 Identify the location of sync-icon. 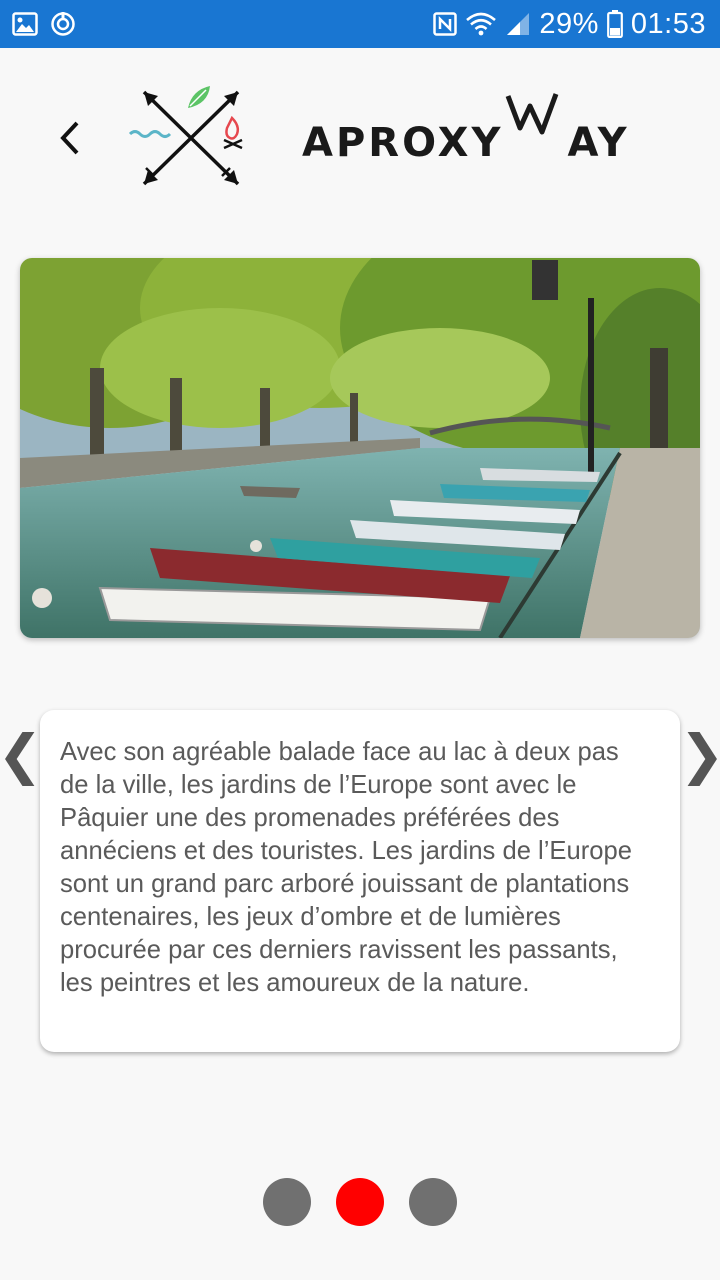
(63, 24).